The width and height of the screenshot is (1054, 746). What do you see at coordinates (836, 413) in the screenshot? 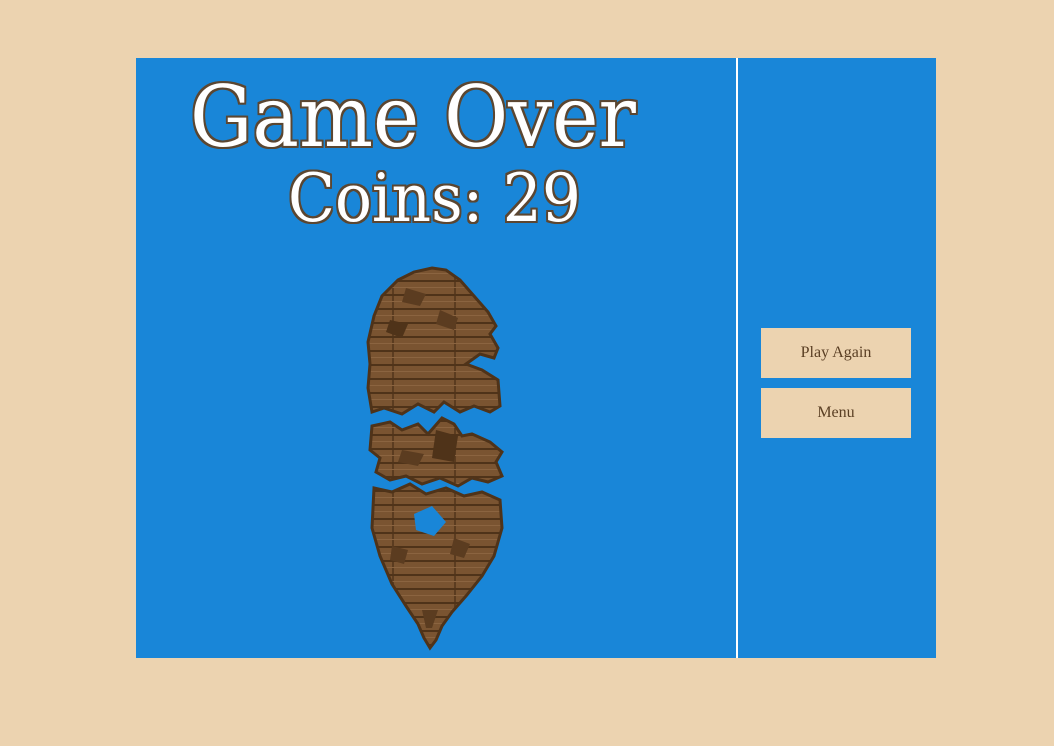
I see `menu-button: Menu` at bounding box center [836, 413].